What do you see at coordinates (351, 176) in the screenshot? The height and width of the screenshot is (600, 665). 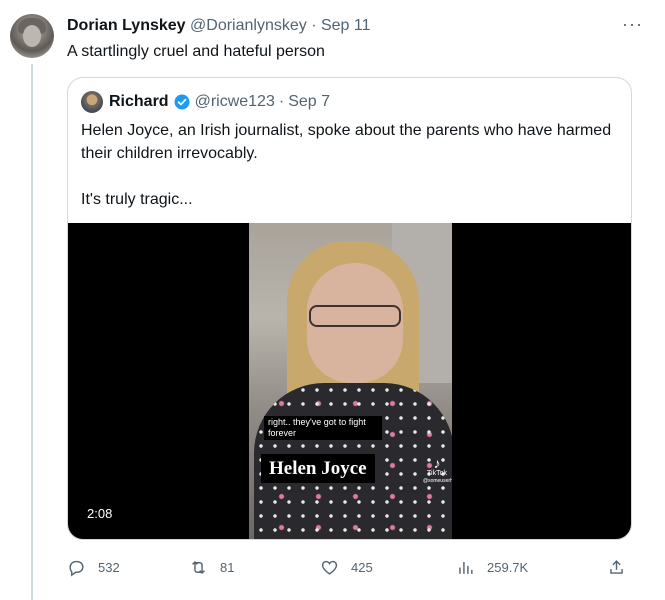 I see `quote-text-spacer` at bounding box center [351, 176].